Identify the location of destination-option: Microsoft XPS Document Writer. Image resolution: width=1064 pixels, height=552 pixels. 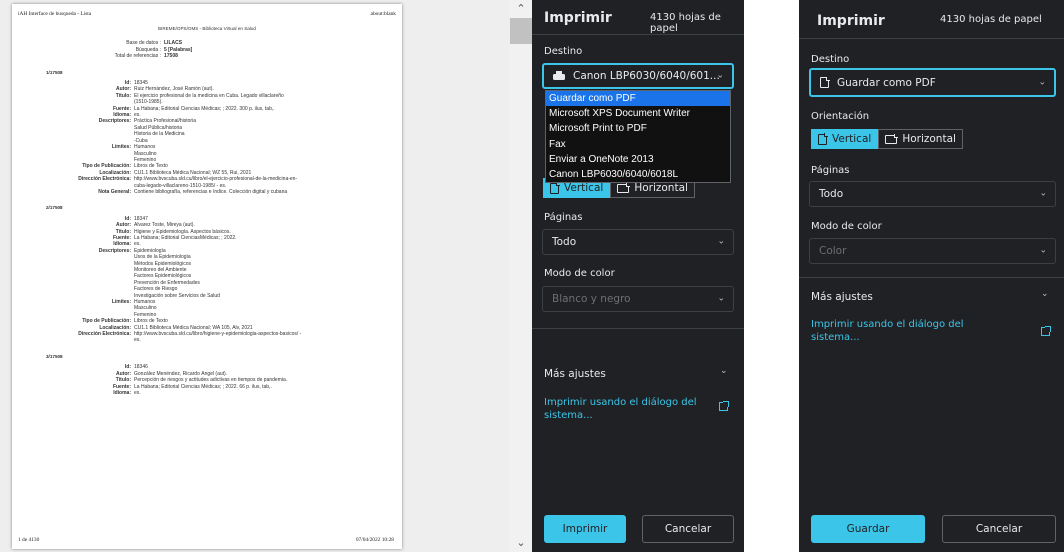
(638, 113).